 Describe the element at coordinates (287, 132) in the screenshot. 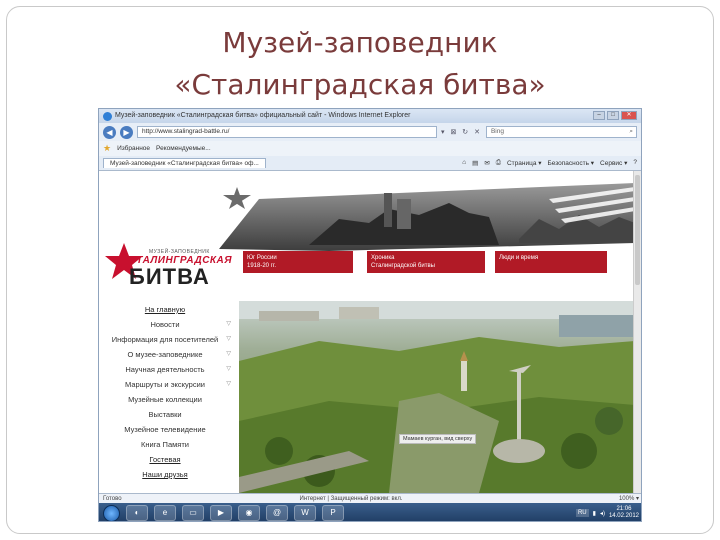

I see `url-field: http://www.stalingrad-battle.ru/` at that location.